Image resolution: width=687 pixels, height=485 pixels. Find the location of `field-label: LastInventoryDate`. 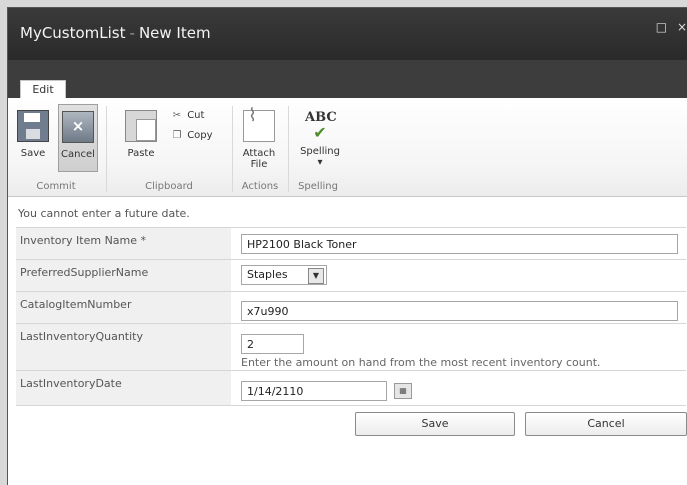

field-label: LastInventoryDate is located at coordinates (71, 383).